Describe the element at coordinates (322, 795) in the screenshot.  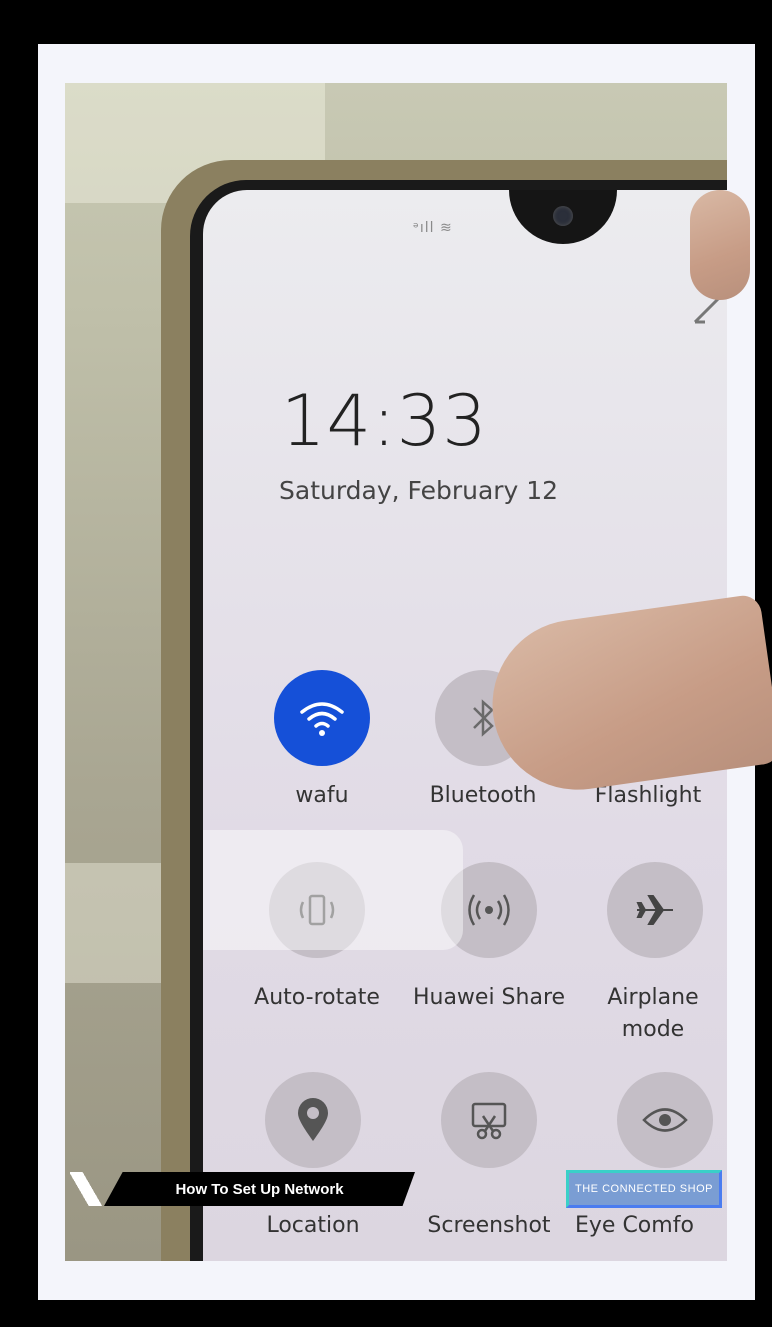
I see `wifi-tile-label: wafu` at that location.